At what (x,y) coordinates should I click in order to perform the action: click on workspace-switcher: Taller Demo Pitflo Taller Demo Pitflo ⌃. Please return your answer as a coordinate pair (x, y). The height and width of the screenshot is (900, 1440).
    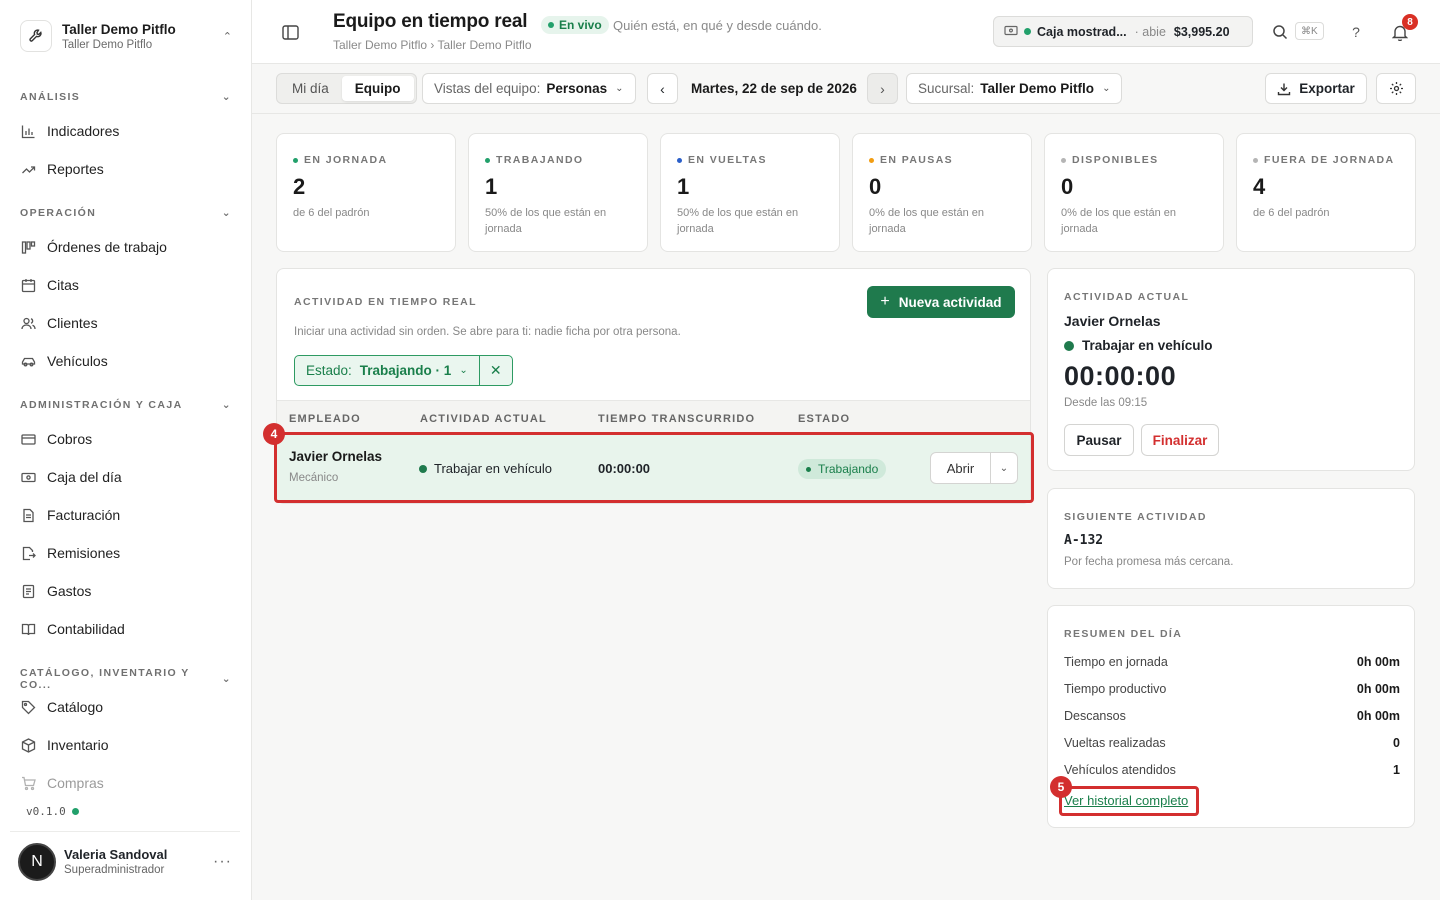
    Looking at the image, I should click on (126, 36).